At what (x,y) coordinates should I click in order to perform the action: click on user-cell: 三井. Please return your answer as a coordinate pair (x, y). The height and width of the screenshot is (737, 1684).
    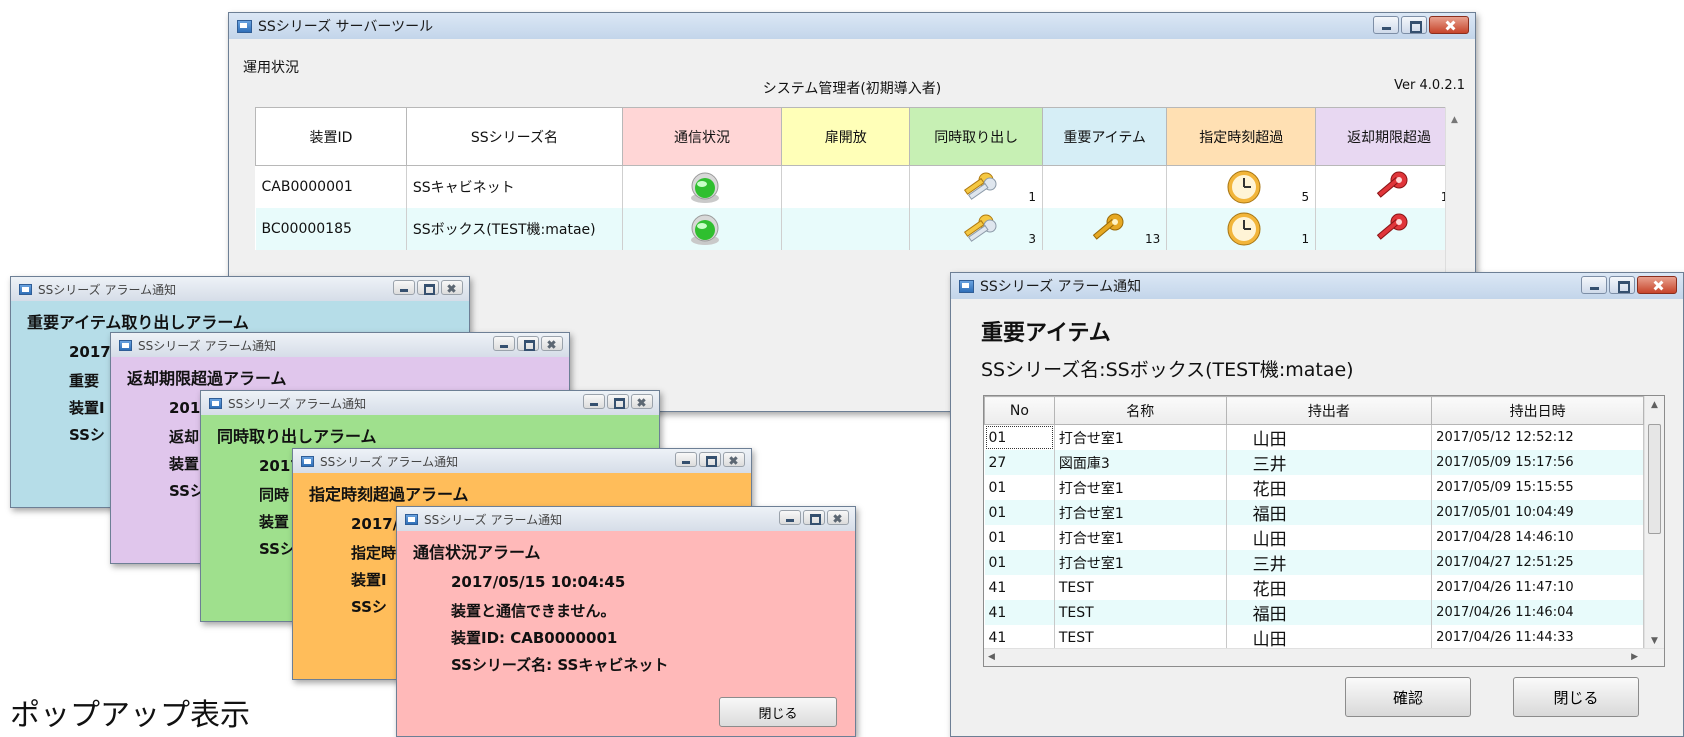
    Looking at the image, I should click on (1329, 462).